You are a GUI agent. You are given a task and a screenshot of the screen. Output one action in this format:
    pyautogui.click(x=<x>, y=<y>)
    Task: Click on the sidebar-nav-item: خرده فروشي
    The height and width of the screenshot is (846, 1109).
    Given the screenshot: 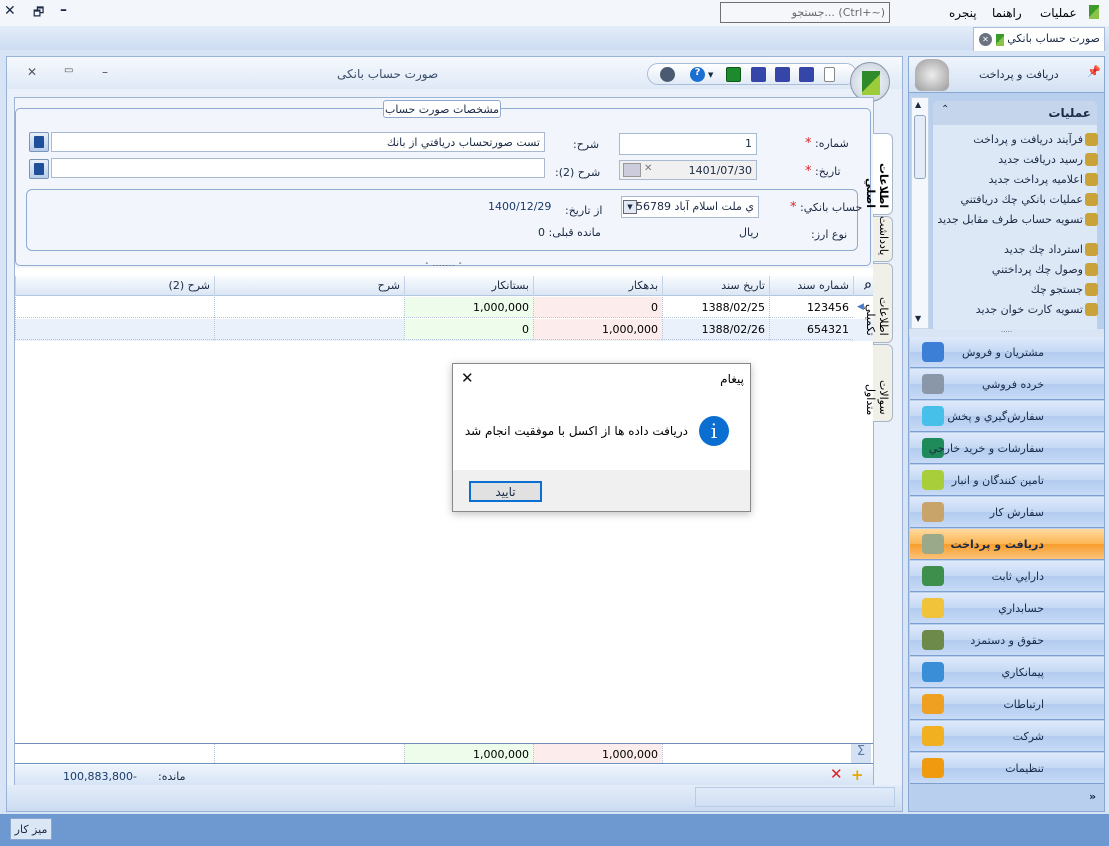 What is the action you would take?
    pyautogui.click(x=1007, y=384)
    